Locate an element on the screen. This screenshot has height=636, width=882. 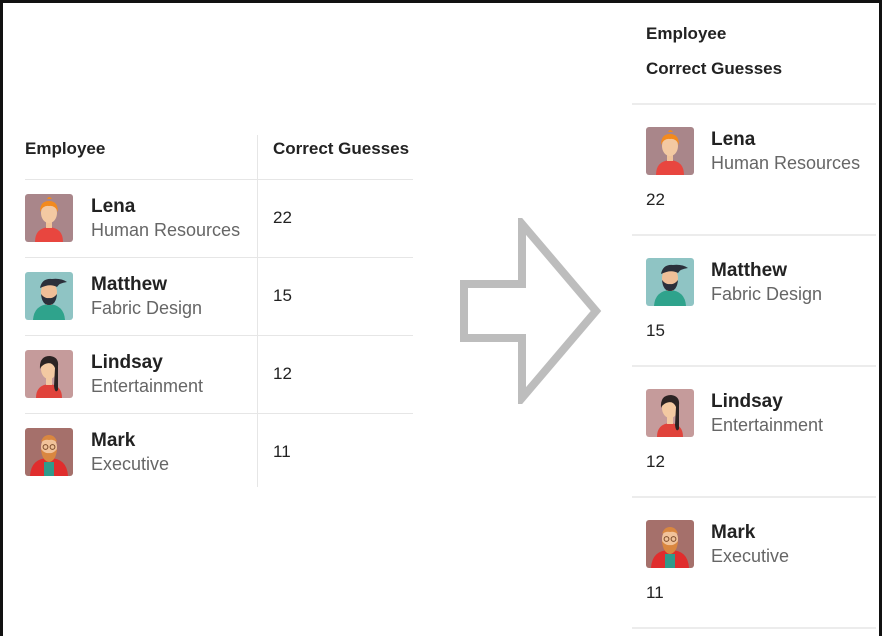
table-row: Mark Executive 11 is located at coordinates (219, 452).